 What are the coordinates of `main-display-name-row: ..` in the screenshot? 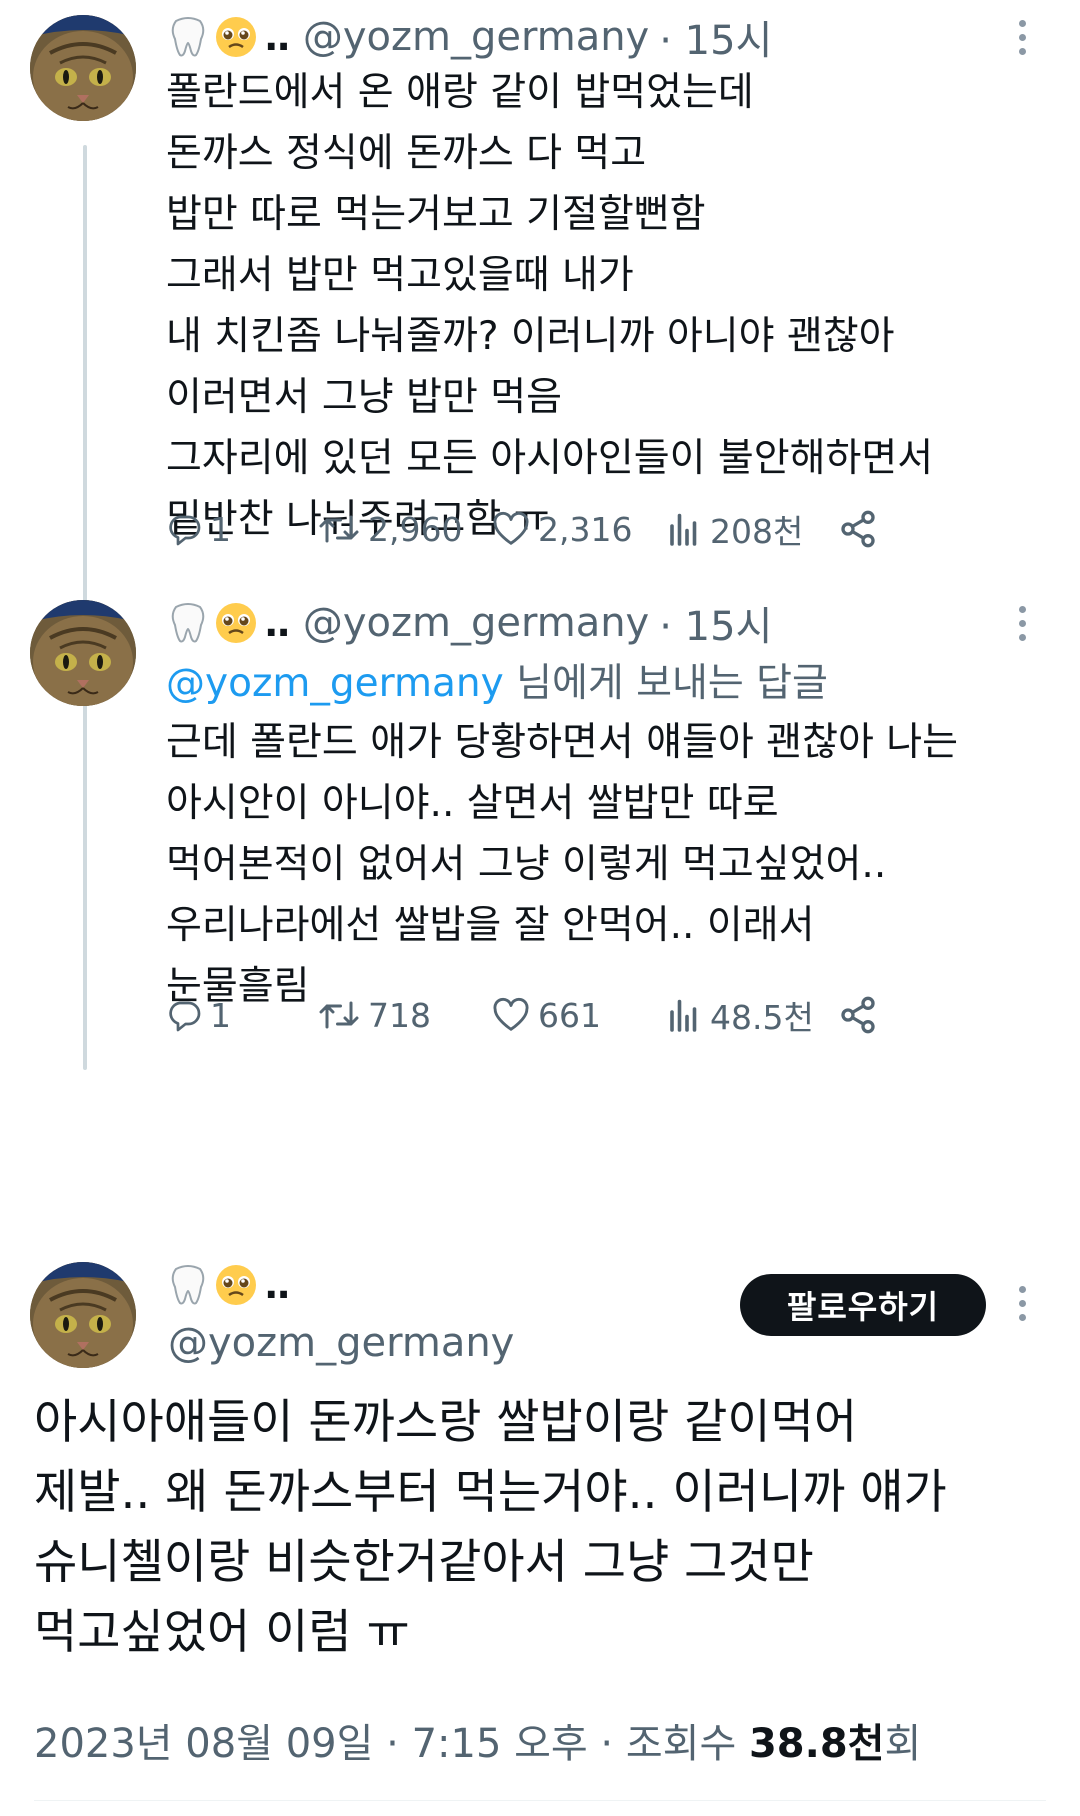 It's located at (235, 1285).